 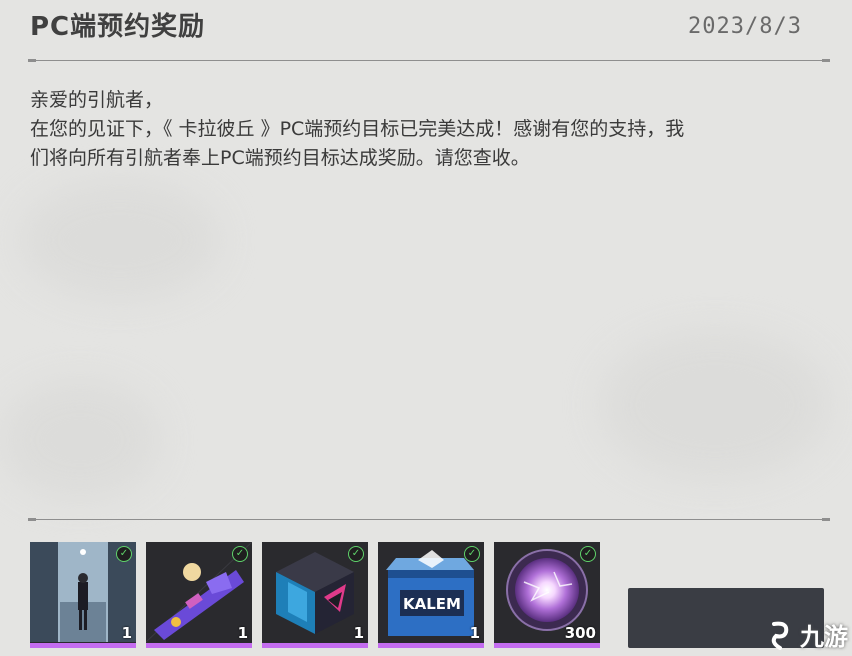 I want to click on mail-date: 2023/8/3, so click(x=745, y=26).